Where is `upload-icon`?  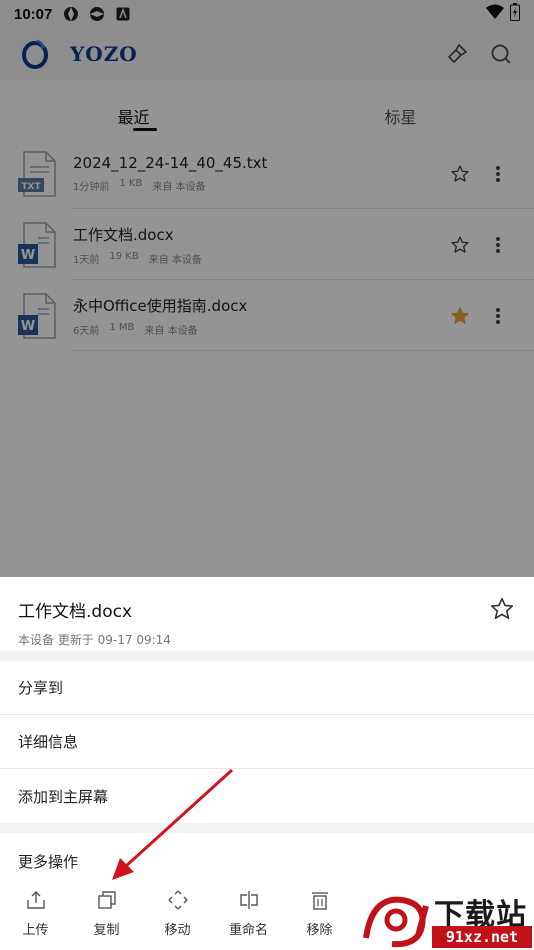 upload-icon is located at coordinates (36, 900).